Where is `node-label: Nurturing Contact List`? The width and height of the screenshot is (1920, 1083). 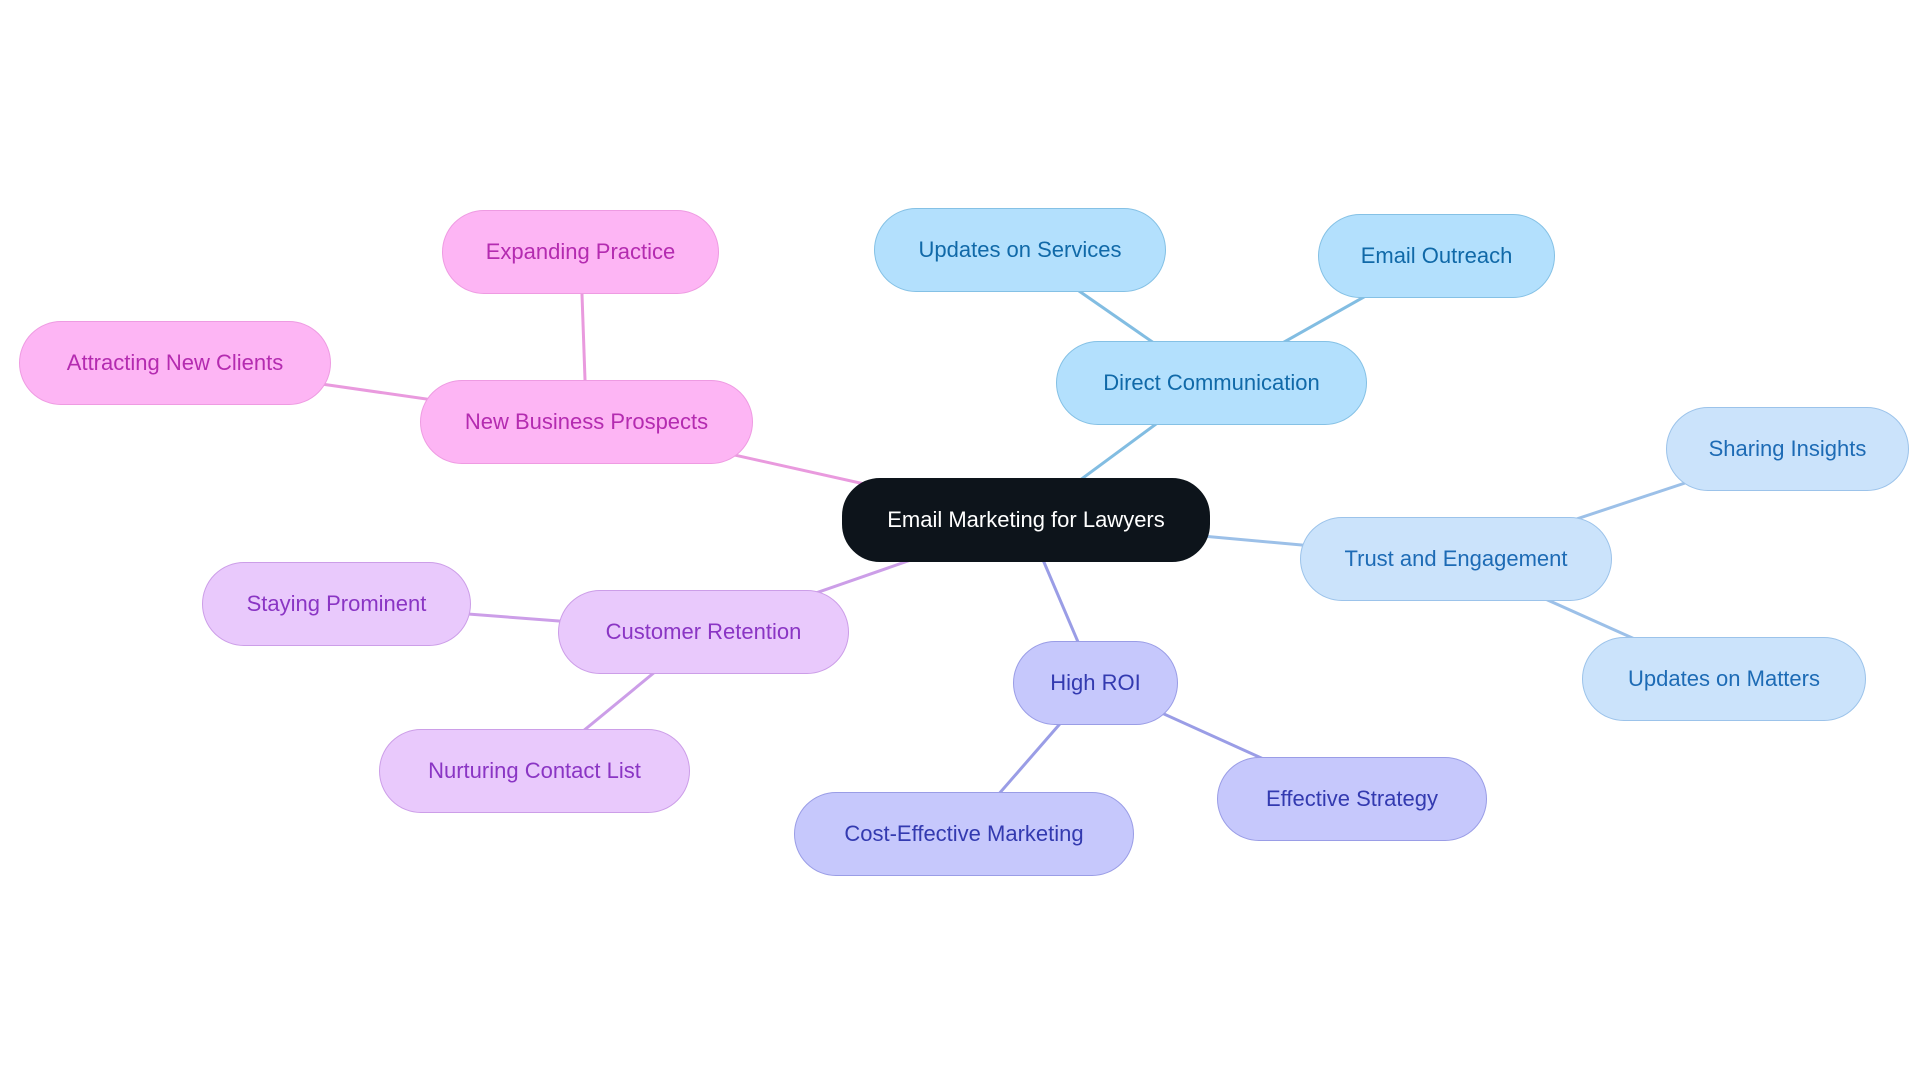
node-label: Nurturing Contact List is located at coordinates (534, 770).